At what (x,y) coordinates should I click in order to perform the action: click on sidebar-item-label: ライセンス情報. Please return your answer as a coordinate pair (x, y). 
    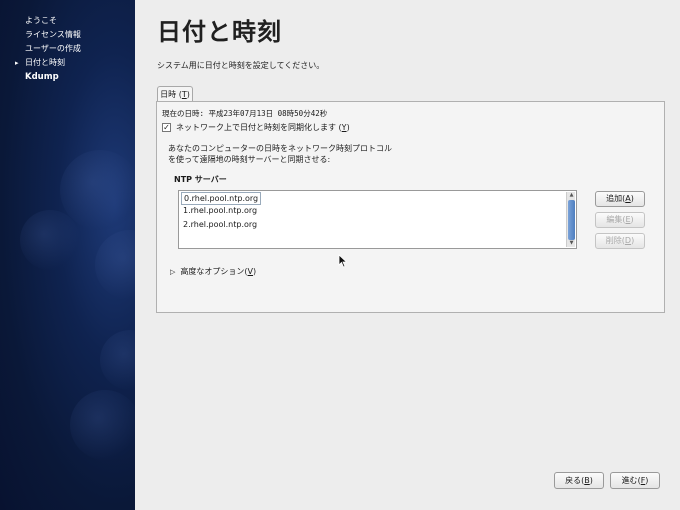
    Looking at the image, I should click on (53, 34).